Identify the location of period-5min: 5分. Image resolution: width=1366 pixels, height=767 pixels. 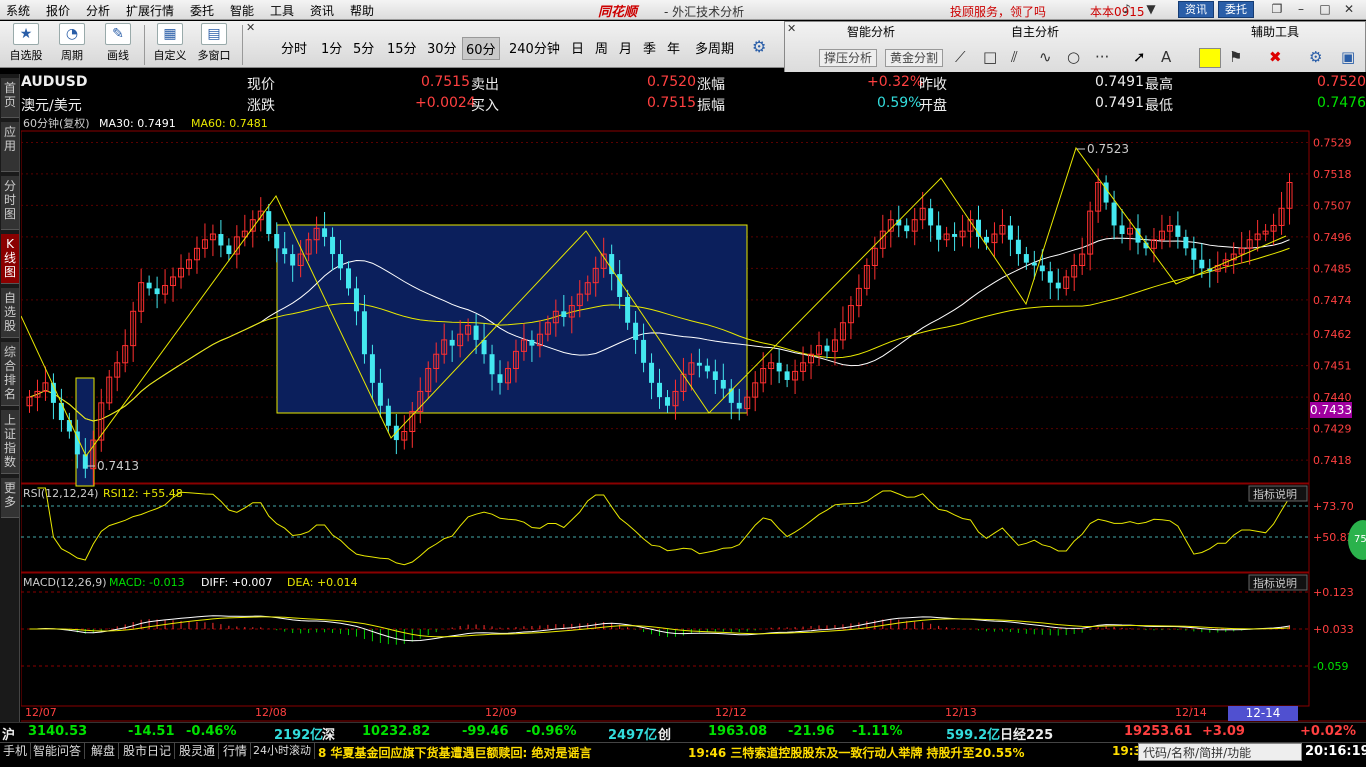
(363, 47).